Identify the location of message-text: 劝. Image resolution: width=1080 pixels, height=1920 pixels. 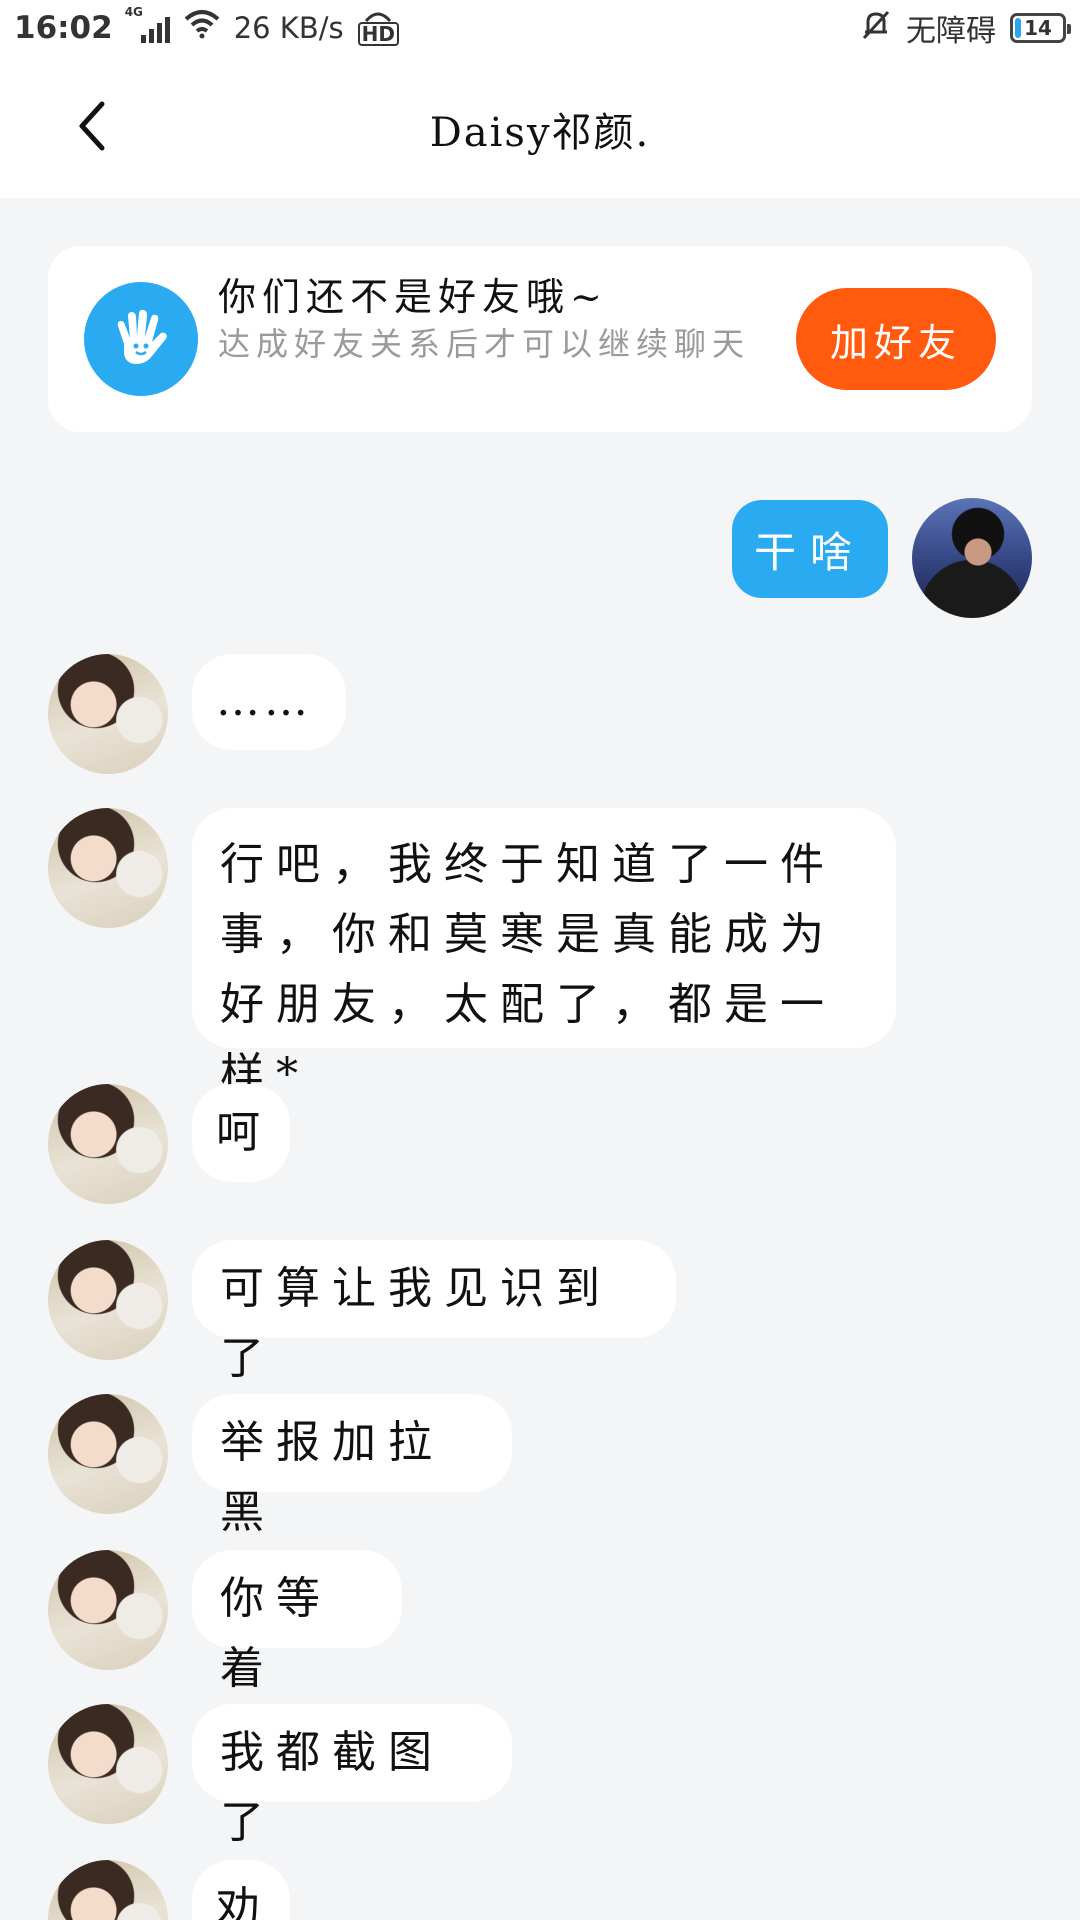
(244, 1901).